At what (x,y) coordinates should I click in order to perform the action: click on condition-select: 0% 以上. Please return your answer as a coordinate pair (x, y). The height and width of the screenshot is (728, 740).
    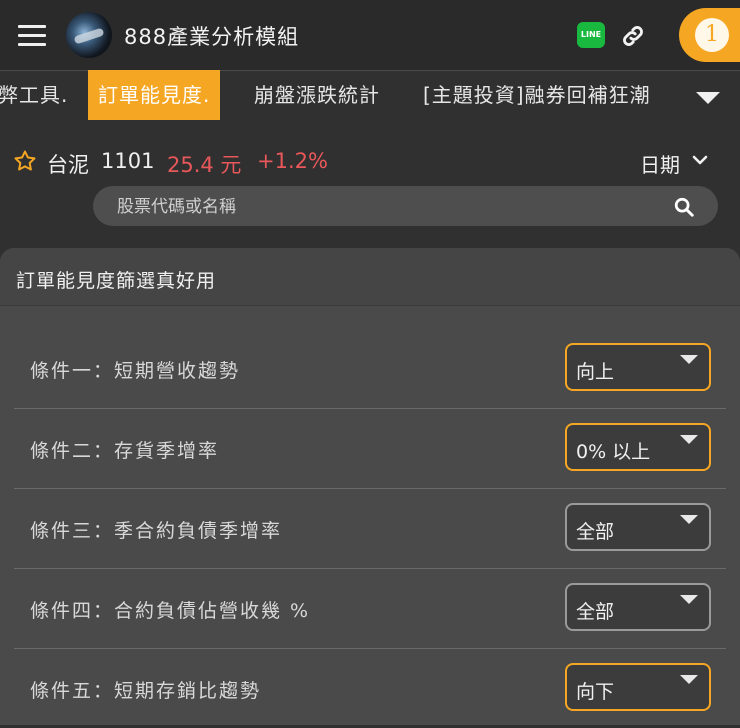
    Looking at the image, I should click on (638, 447).